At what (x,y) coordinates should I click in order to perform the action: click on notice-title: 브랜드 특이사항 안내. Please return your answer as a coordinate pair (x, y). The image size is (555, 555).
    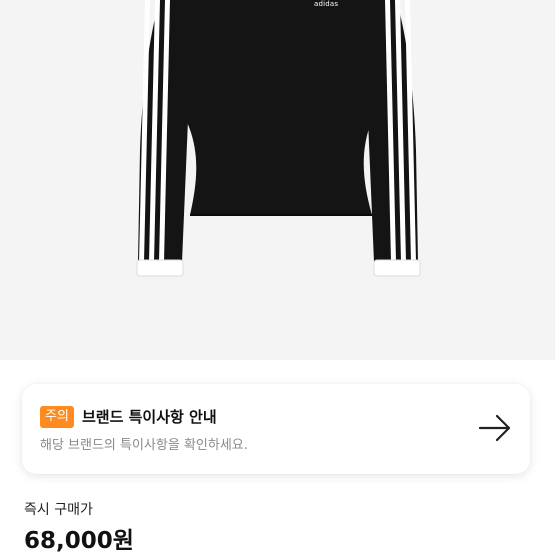
    Looking at the image, I should click on (149, 417).